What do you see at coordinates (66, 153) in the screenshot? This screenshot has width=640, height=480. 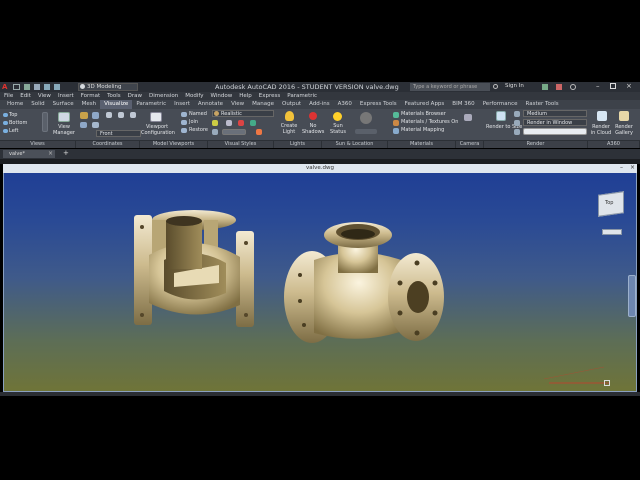 I see `new-tab-plus-icon: +` at bounding box center [66, 153].